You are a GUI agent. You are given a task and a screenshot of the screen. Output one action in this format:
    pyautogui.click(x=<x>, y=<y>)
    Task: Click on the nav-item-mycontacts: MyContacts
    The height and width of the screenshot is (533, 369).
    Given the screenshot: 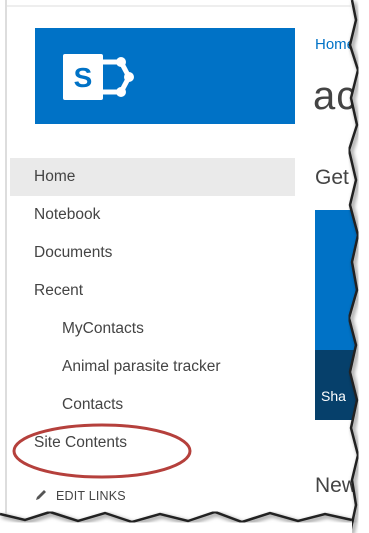 What is the action you would take?
    pyautogui.click(x=152, y=329)
    